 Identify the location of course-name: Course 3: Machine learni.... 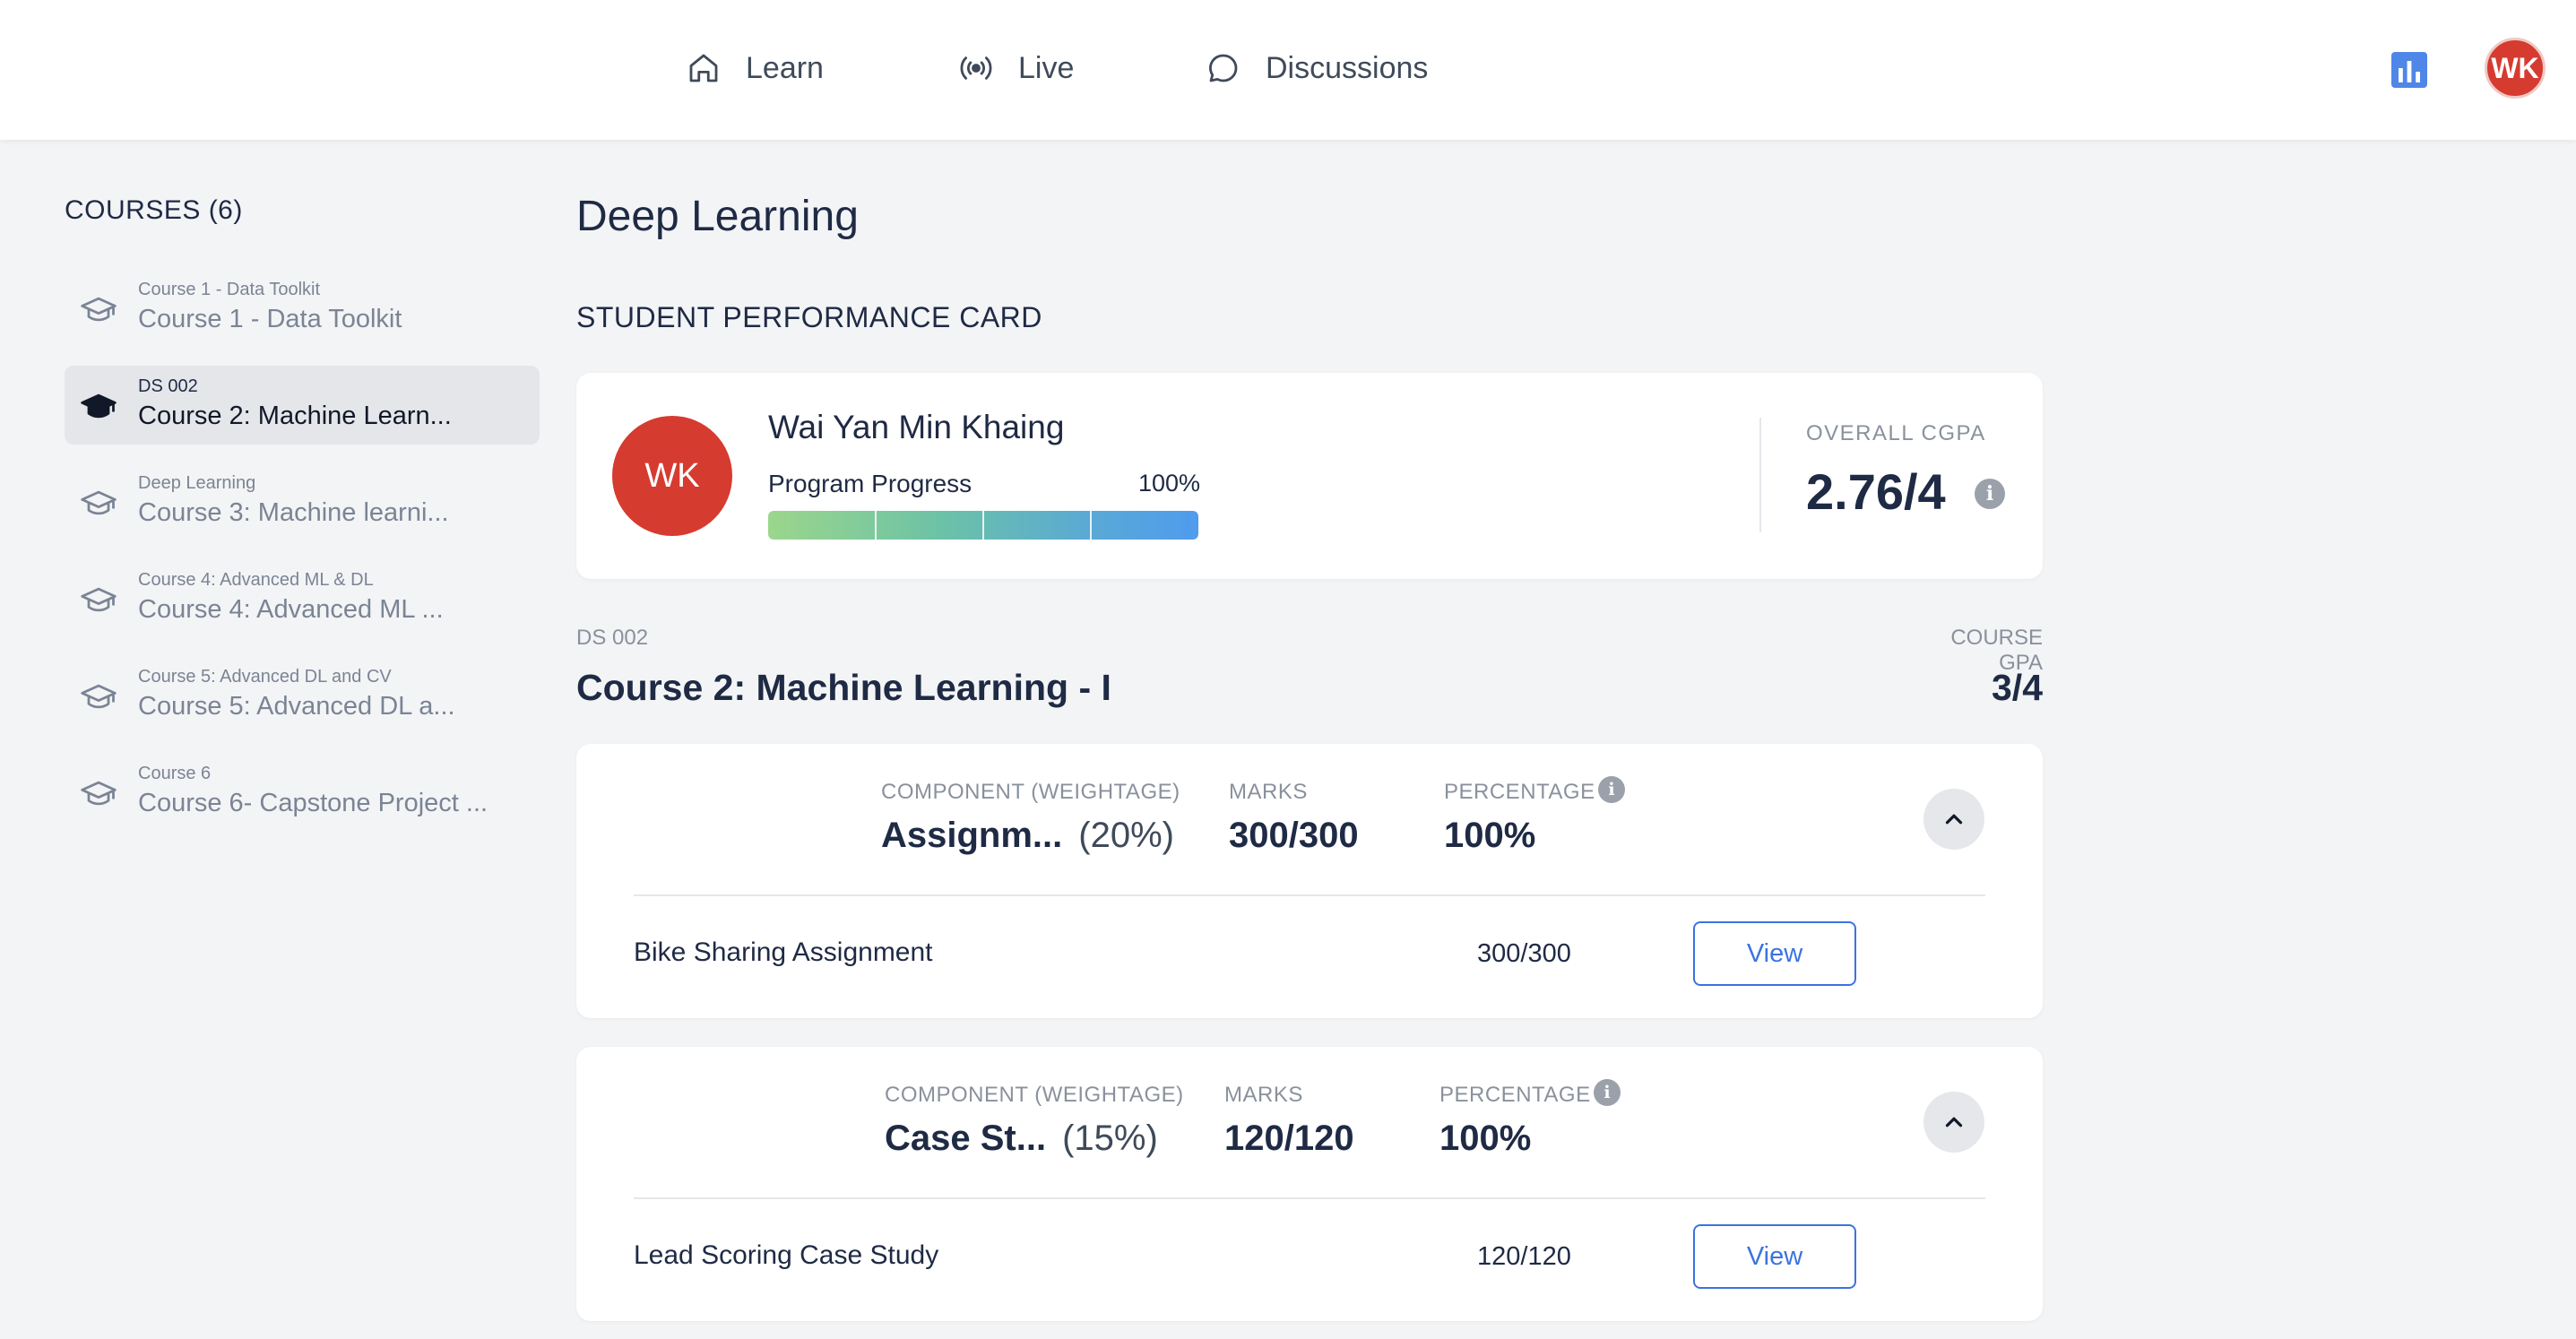
(293, 512).